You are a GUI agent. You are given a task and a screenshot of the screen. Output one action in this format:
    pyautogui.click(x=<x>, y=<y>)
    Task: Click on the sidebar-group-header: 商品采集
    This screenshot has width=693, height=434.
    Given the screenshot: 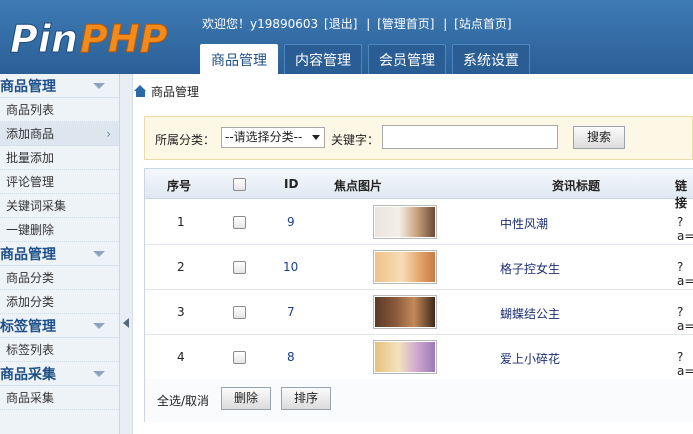 What is the action you would take?
    pyautogui.click(x=59, y=374)
    